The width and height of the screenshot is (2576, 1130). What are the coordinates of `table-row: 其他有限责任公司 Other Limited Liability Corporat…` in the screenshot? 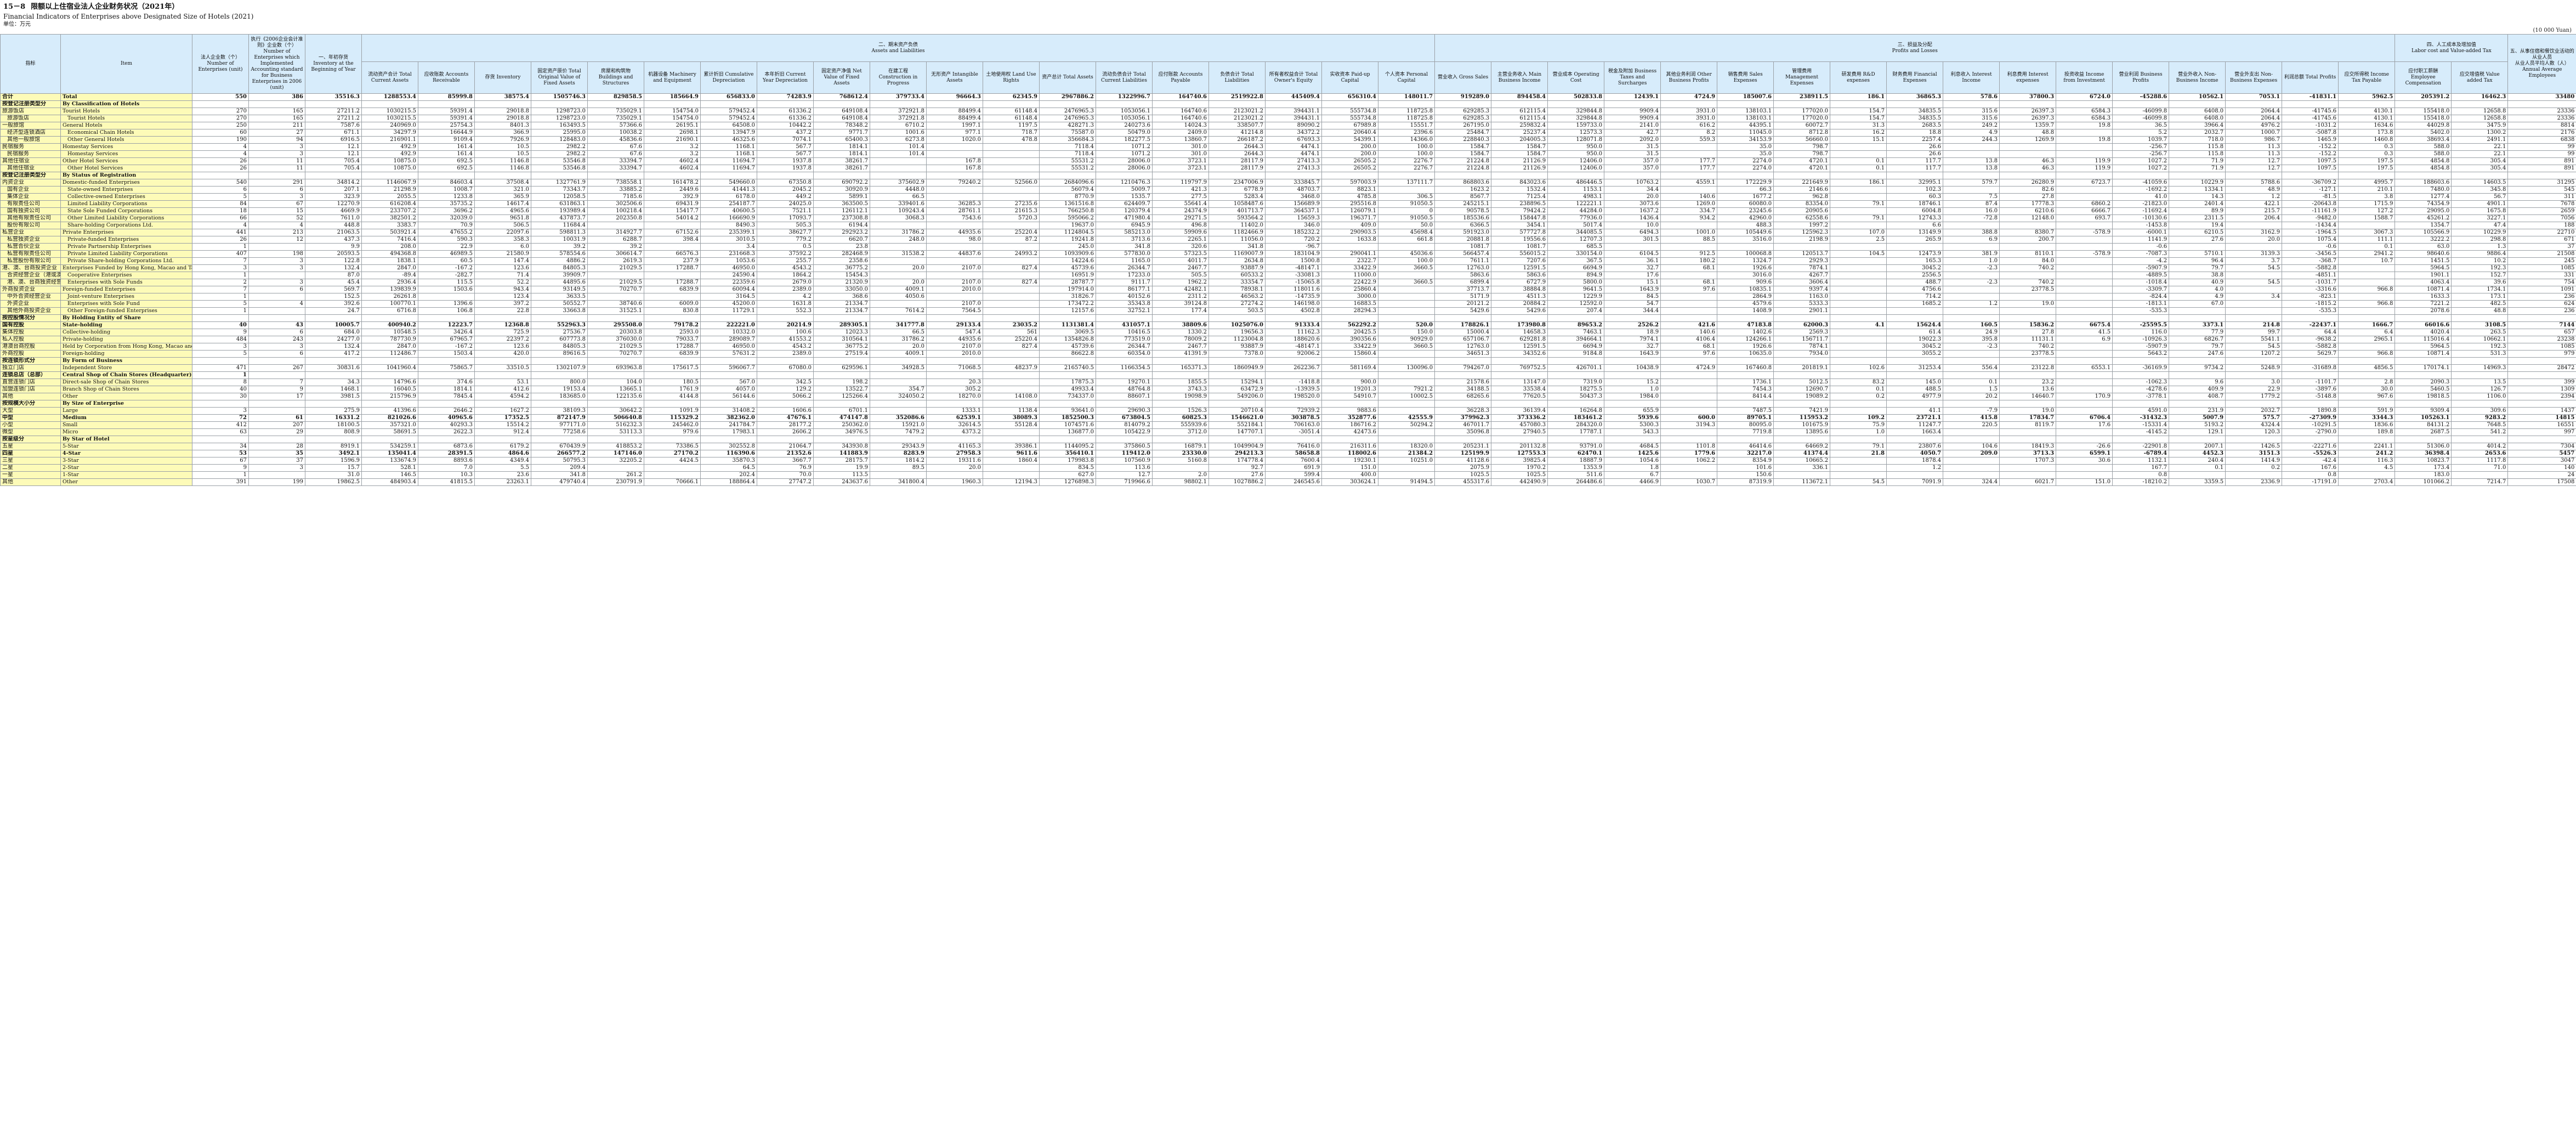 It's located at (1288, 218).